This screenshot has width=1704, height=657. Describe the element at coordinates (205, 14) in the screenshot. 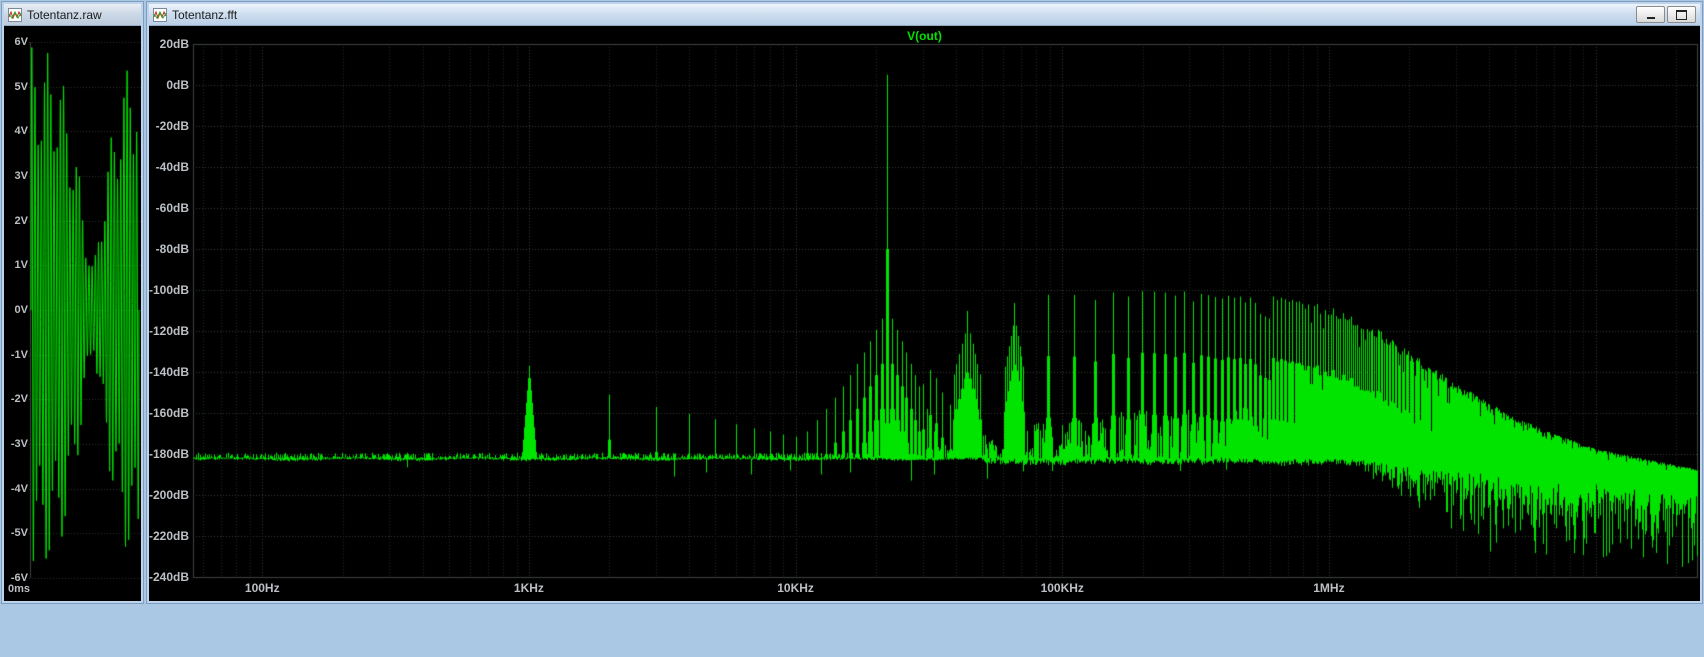

I see `window-title-fft: Totentanz.fft` at that location.